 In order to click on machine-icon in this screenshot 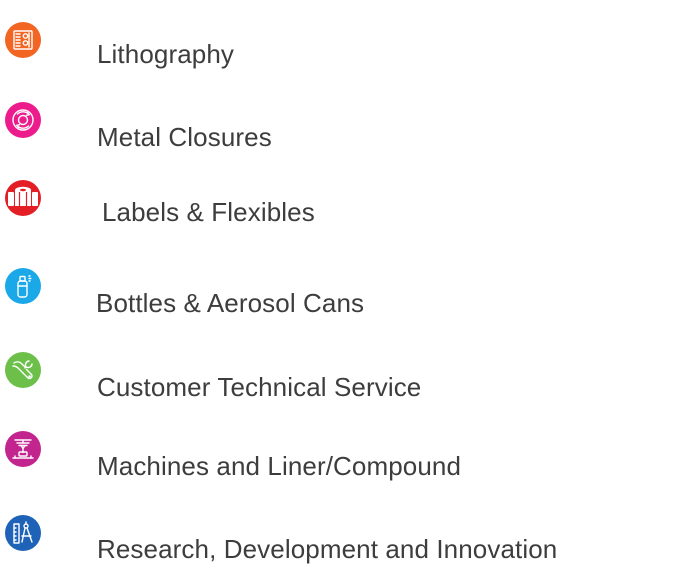, I will do `click(23, 449)`.